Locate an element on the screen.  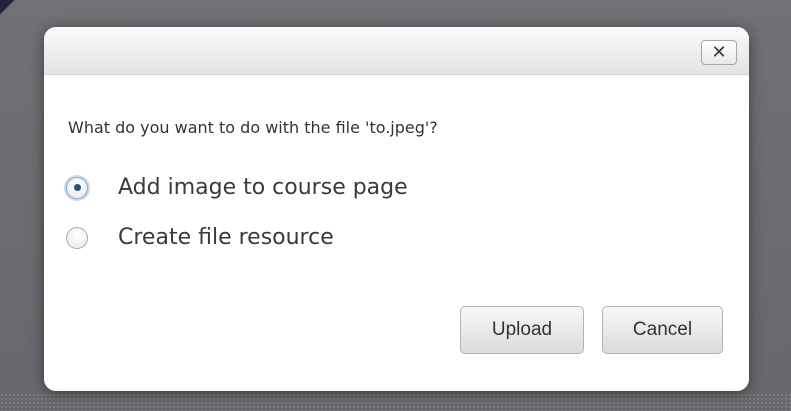
radio-add-image is located at coordinates (77, 187).